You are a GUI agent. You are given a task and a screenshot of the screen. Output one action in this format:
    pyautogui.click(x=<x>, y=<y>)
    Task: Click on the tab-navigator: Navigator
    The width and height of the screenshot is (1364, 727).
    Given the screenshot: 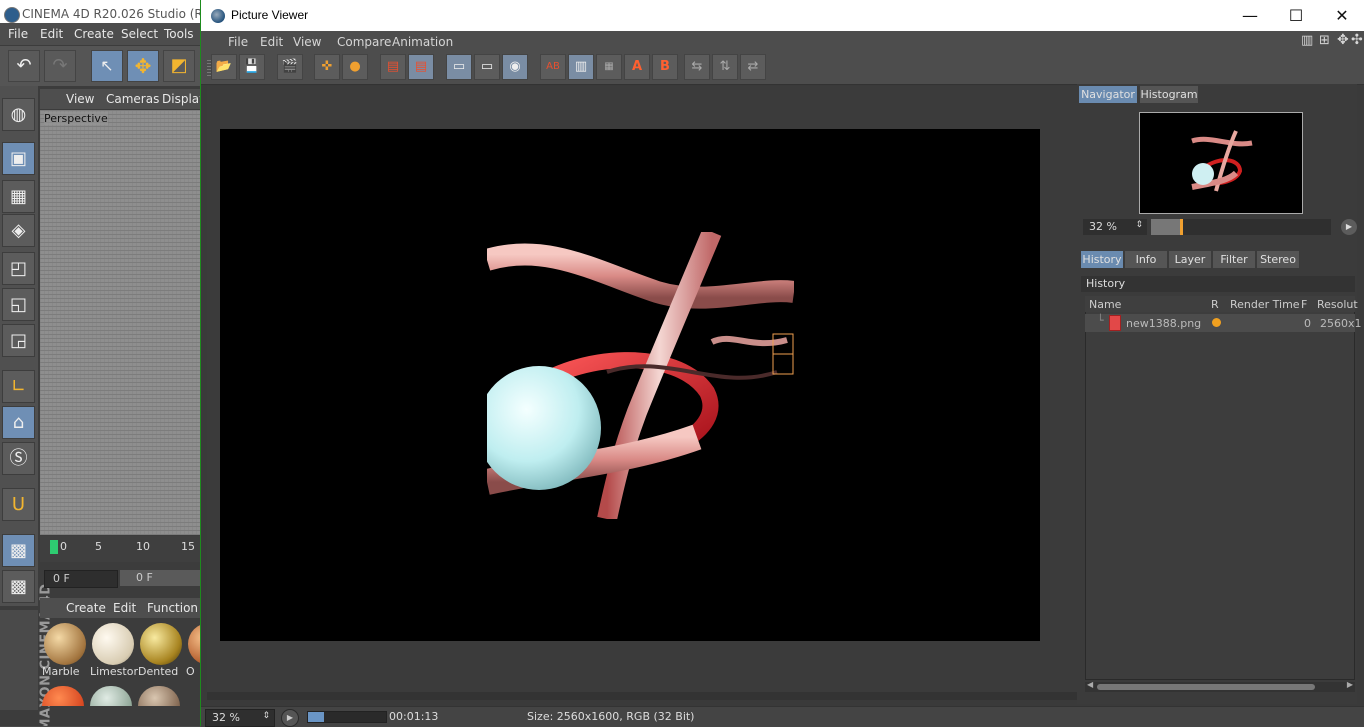 What is the action you would take?
    pyautogui.click(x=1108, y=94)
    